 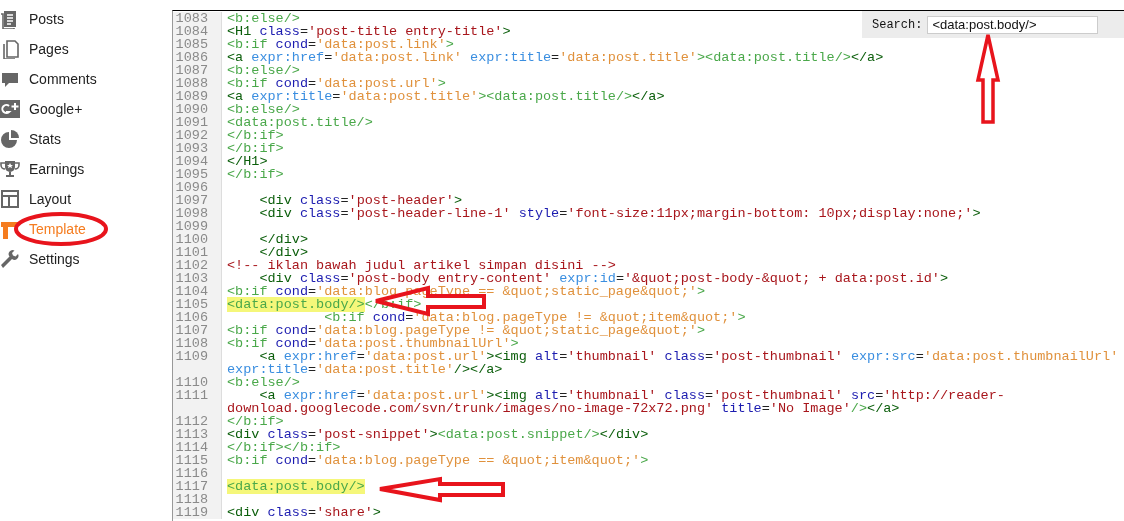 What do you see at coordinates (197, 44) in the screenshot?
I see `line-number: 1085` at bounding box center [197, 44].